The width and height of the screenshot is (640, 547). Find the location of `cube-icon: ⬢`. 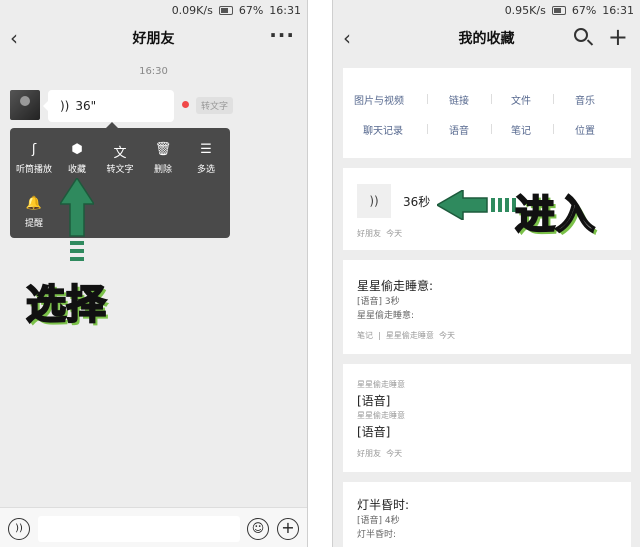

cube-icon: ⬢ is located at coordinates (77, 149).